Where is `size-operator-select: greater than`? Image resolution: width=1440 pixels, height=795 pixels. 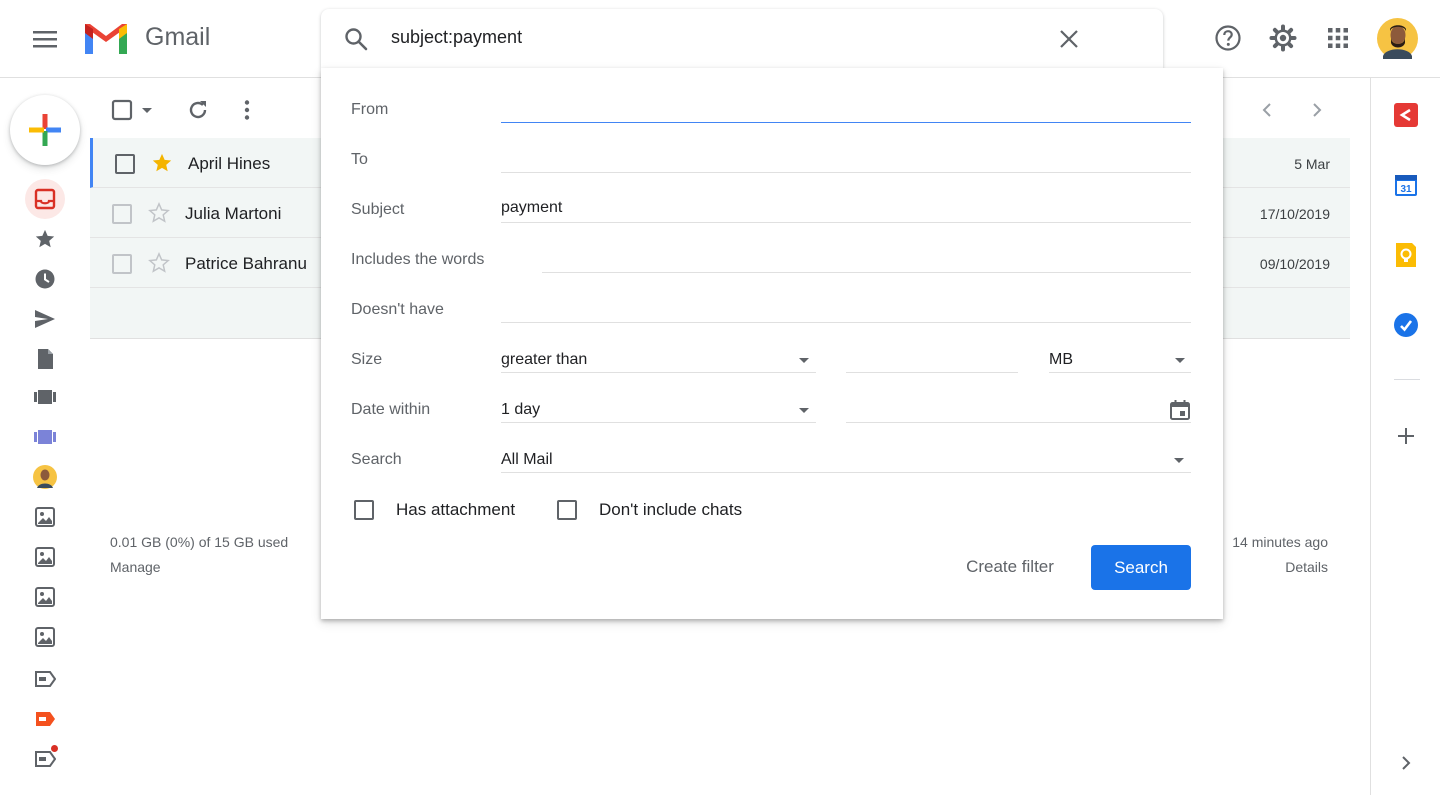 size-operator-select: greater than is located at coordinates (658, 359).